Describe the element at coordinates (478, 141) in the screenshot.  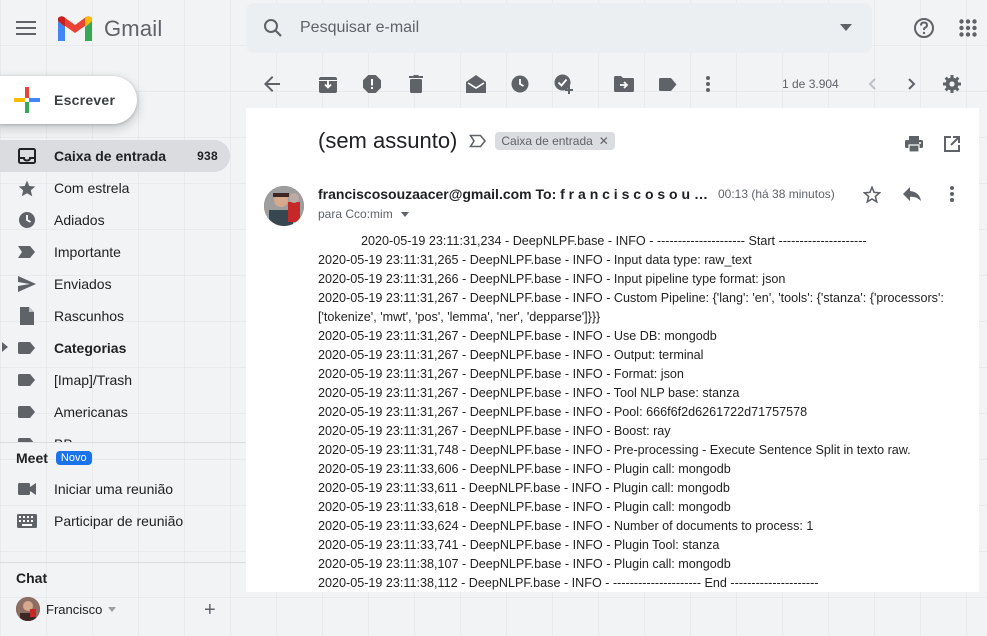
I see `label-important-outline-icon` at that location.